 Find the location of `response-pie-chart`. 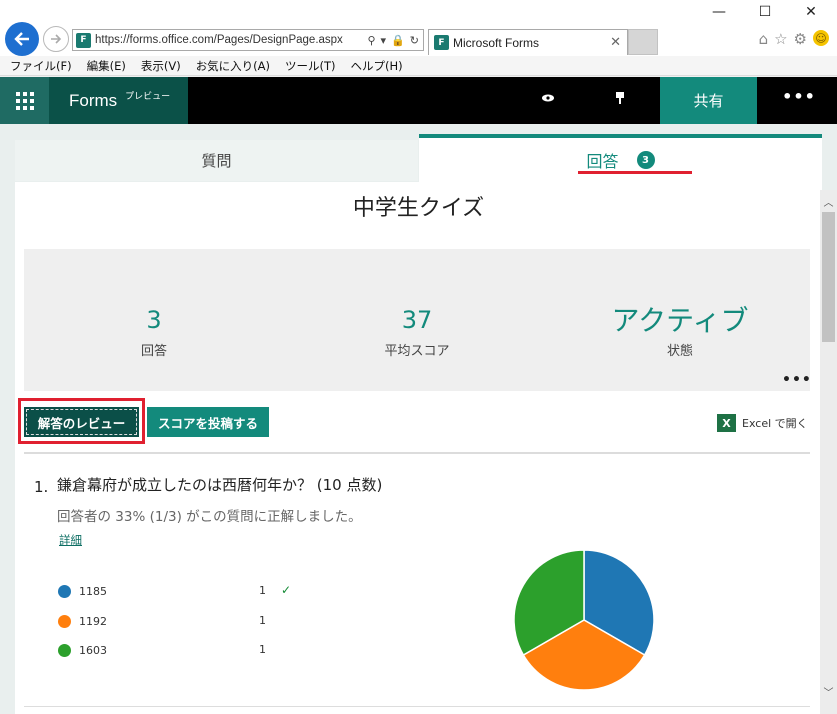

response-pie-chart is located at coordinates (584, 620).